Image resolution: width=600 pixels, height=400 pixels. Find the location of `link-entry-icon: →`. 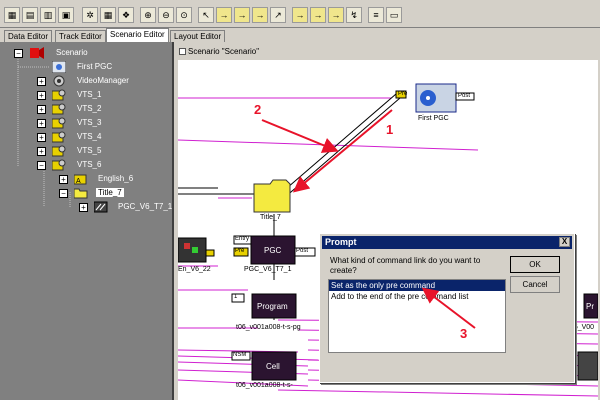

link-entry-icon: → is located at coordinates (300, 15).